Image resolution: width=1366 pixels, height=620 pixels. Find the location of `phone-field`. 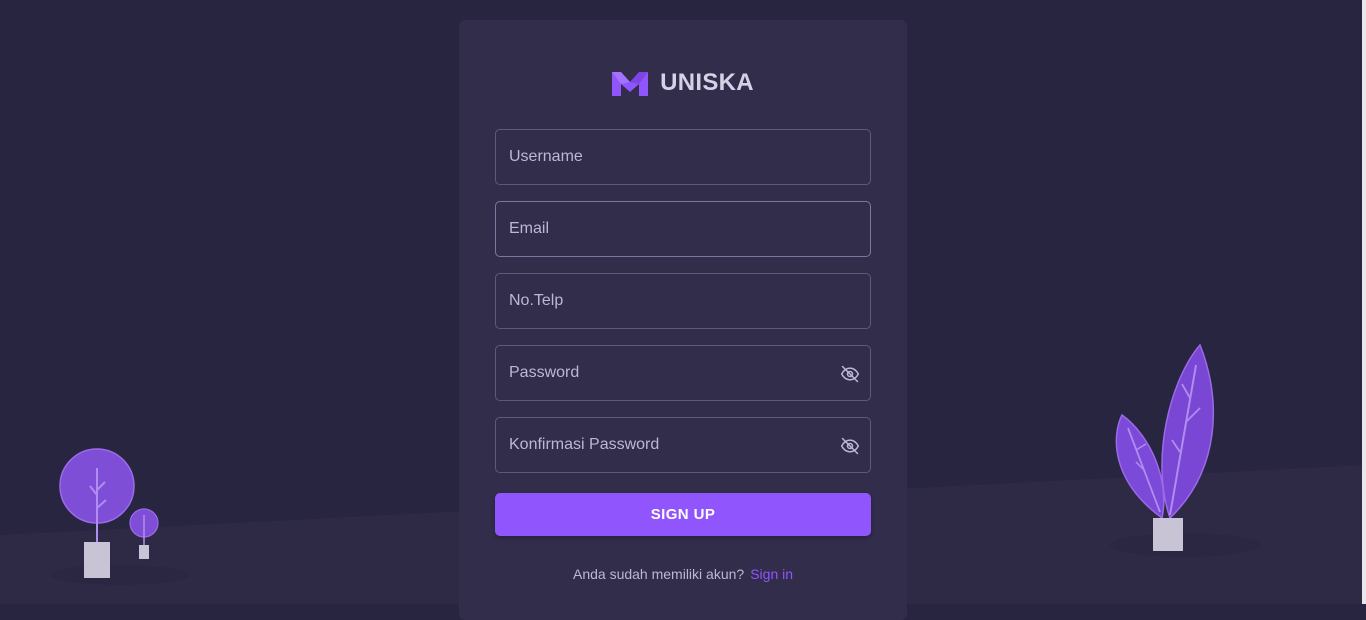

phone-field is located at coordinates (683, 301).